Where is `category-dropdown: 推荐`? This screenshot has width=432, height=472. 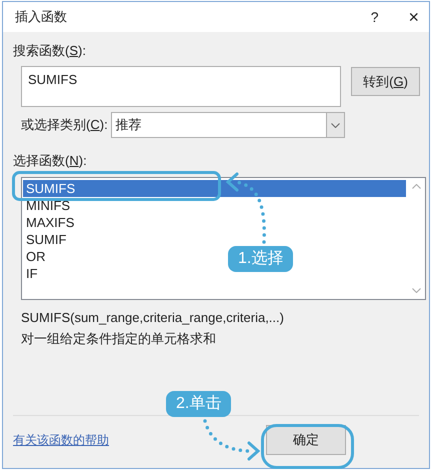 category-dropdown: 推荐 is located at coordinates (227, 125).